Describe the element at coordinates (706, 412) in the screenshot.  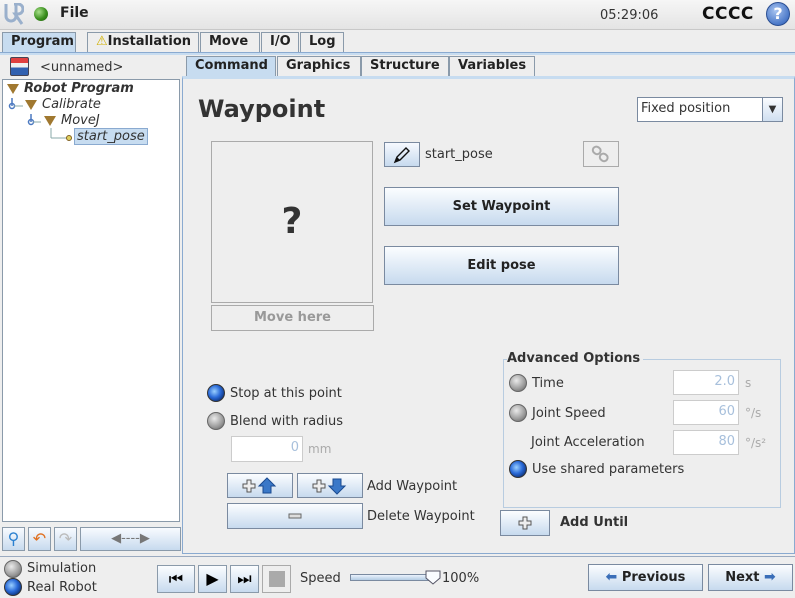
I see `joint-speed-input: 60` at that location.